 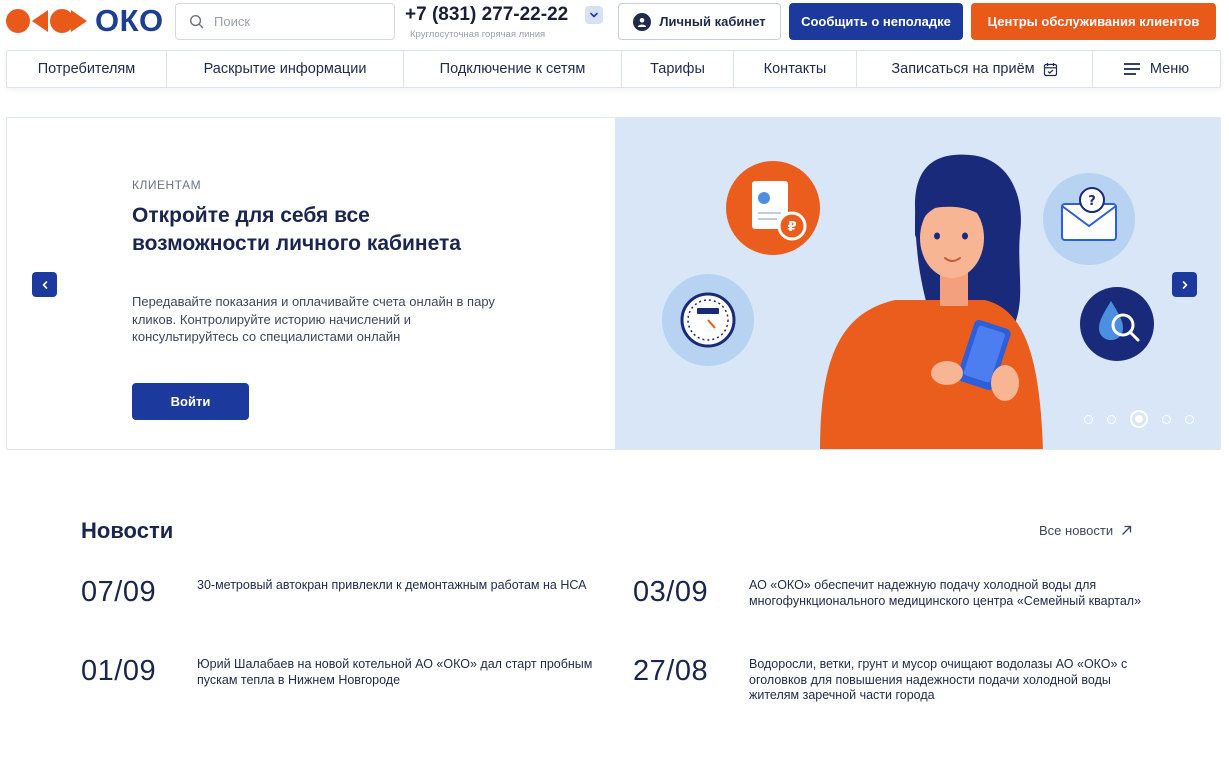 I want to click on calendar-icon, so click(x=1050, y=69).